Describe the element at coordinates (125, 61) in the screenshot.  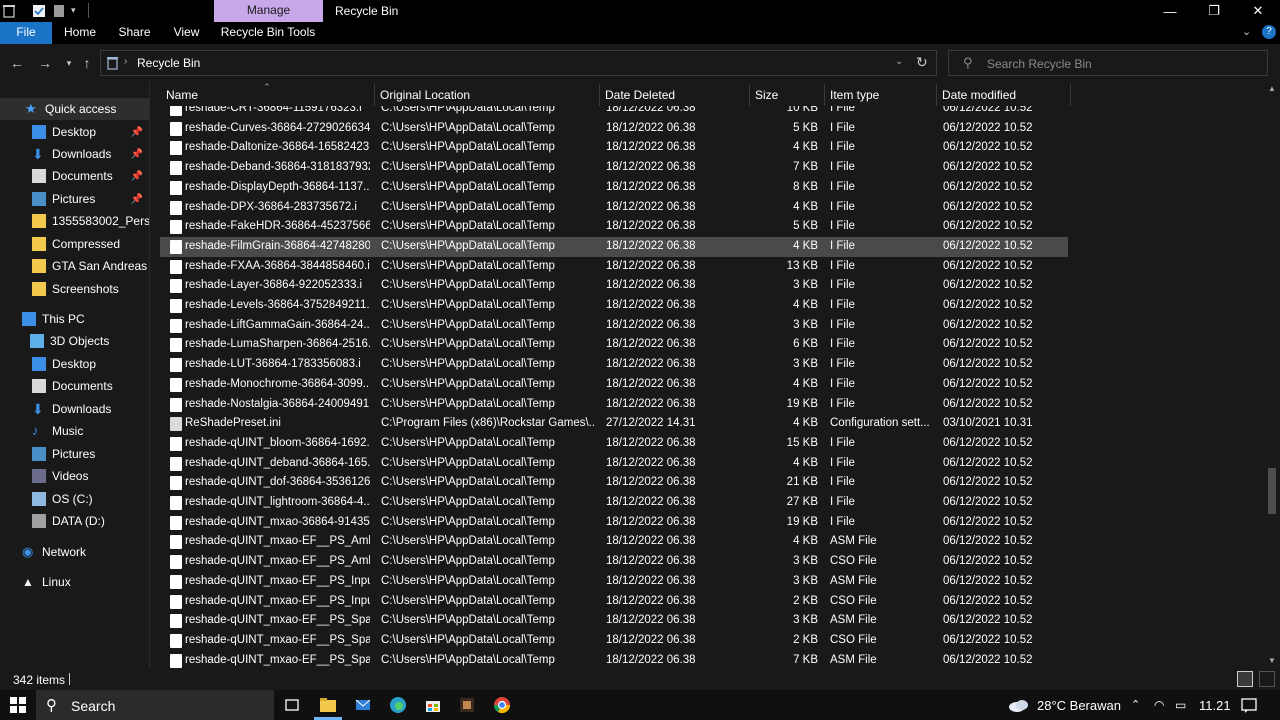
I see `breadcrumb-chevron-icon: ›` at that location.